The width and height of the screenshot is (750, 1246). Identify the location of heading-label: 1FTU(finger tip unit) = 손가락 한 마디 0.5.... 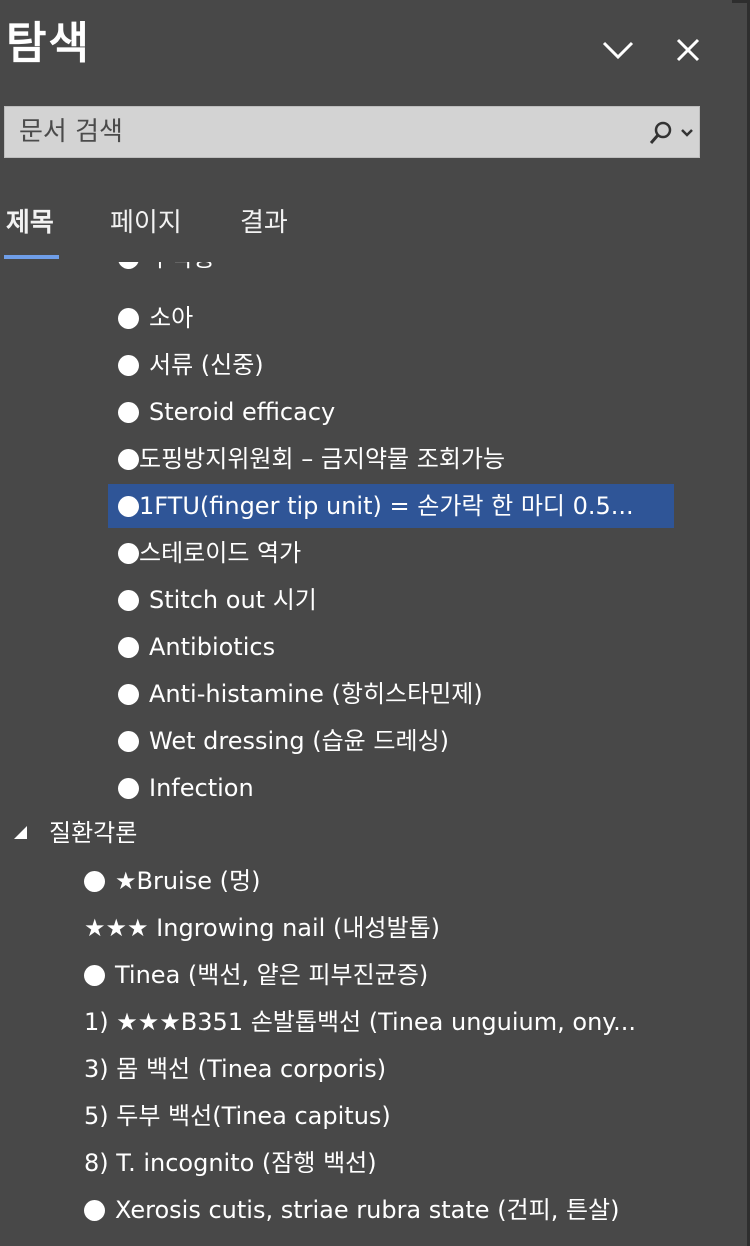
(386, 506).